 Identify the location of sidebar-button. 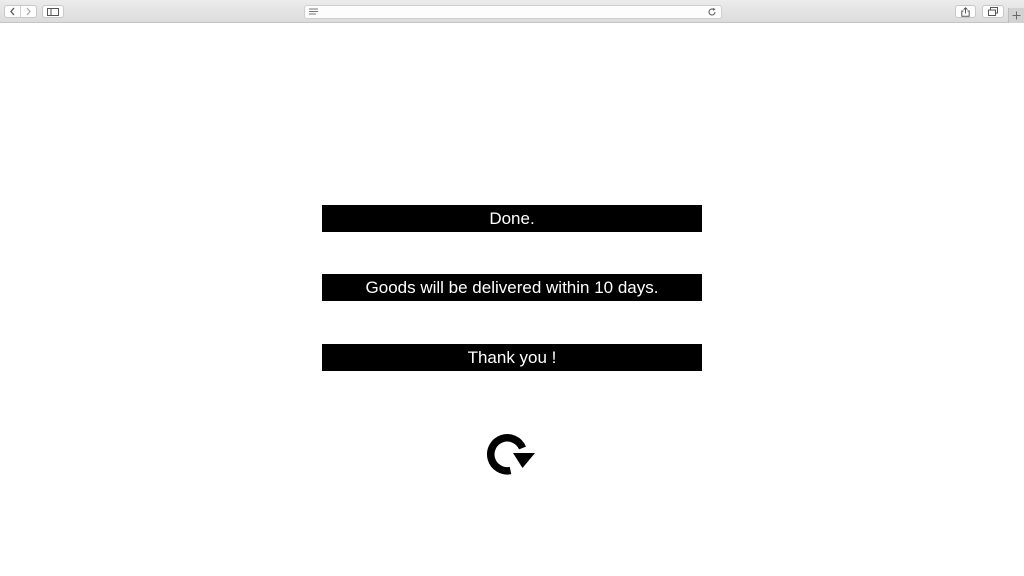
(53, 11).